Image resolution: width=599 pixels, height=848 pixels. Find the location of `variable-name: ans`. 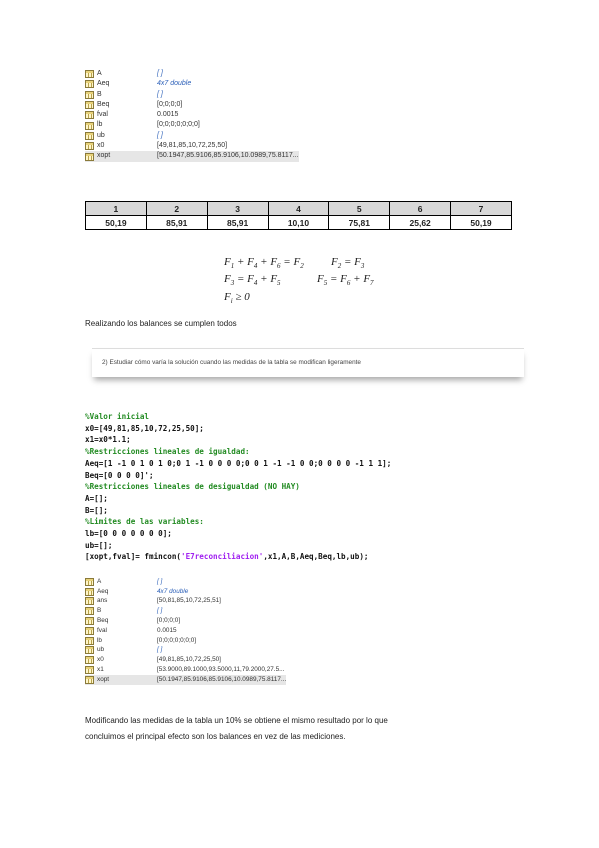

variable-name: ans is located at coordinates (102, 601).